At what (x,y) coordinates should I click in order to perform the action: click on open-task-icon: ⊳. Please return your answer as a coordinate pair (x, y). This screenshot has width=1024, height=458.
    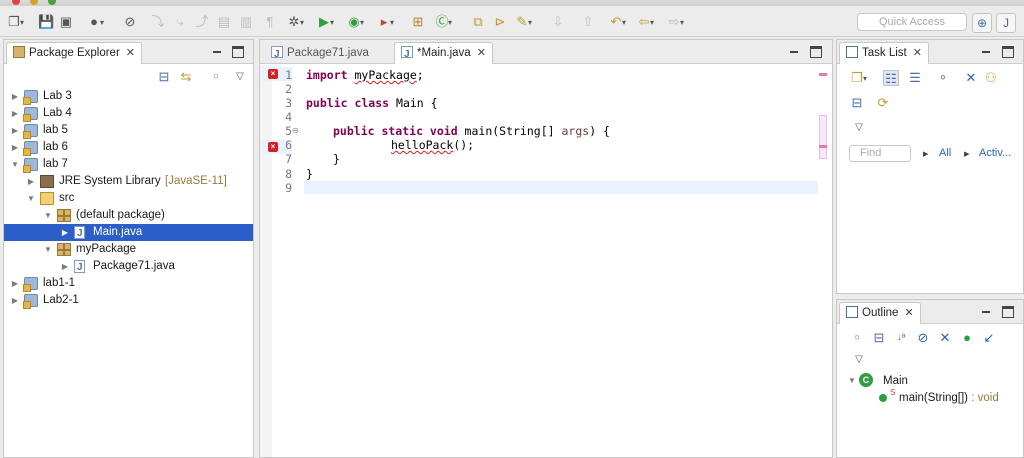
    Looking at the image, I should click on (500, 22).